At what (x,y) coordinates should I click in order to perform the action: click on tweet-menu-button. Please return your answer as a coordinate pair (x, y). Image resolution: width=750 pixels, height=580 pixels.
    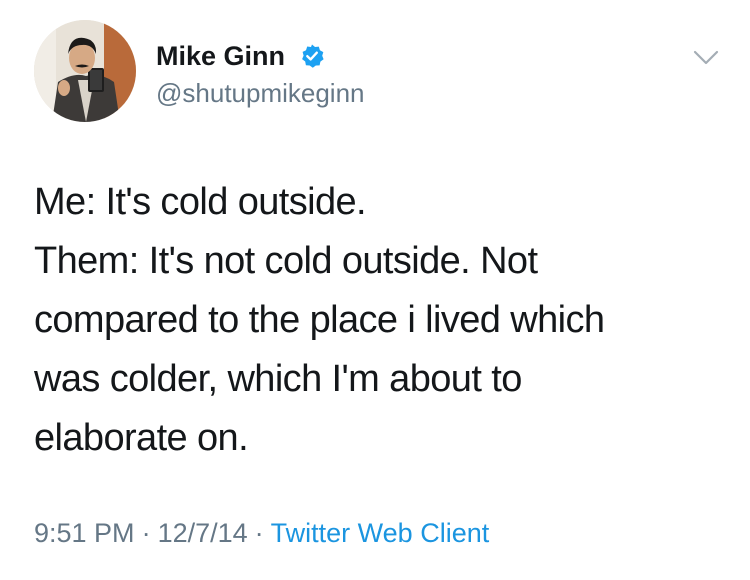
    Looking at the image, I should click on (706, 58).